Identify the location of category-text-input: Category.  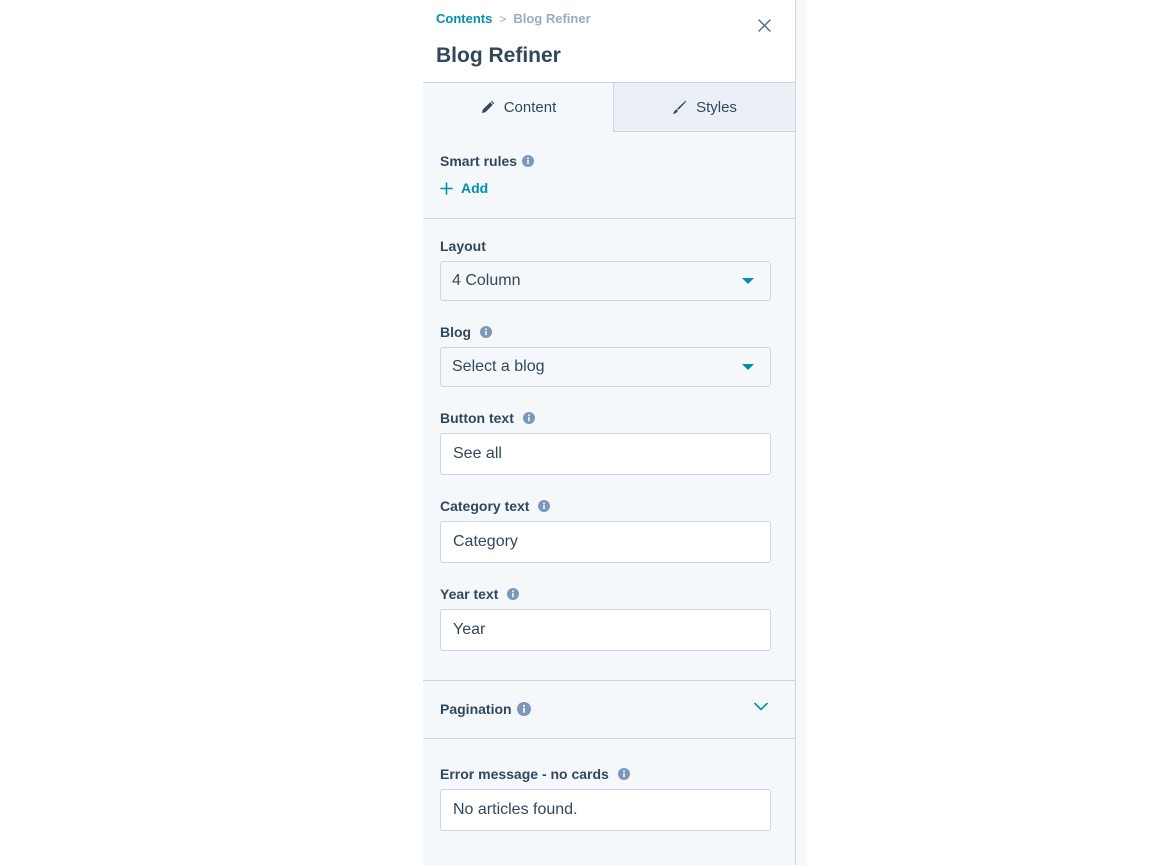
(605, 542).